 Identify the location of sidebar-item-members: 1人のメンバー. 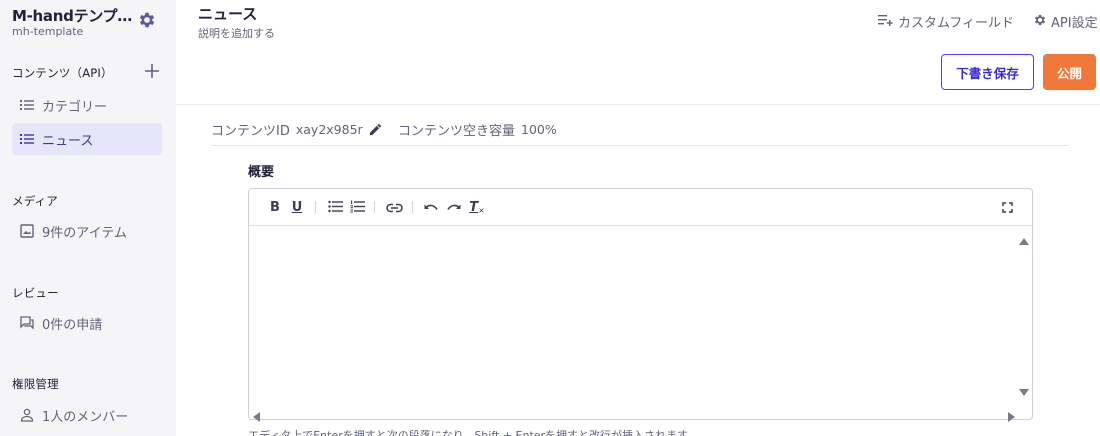
(87, 415).